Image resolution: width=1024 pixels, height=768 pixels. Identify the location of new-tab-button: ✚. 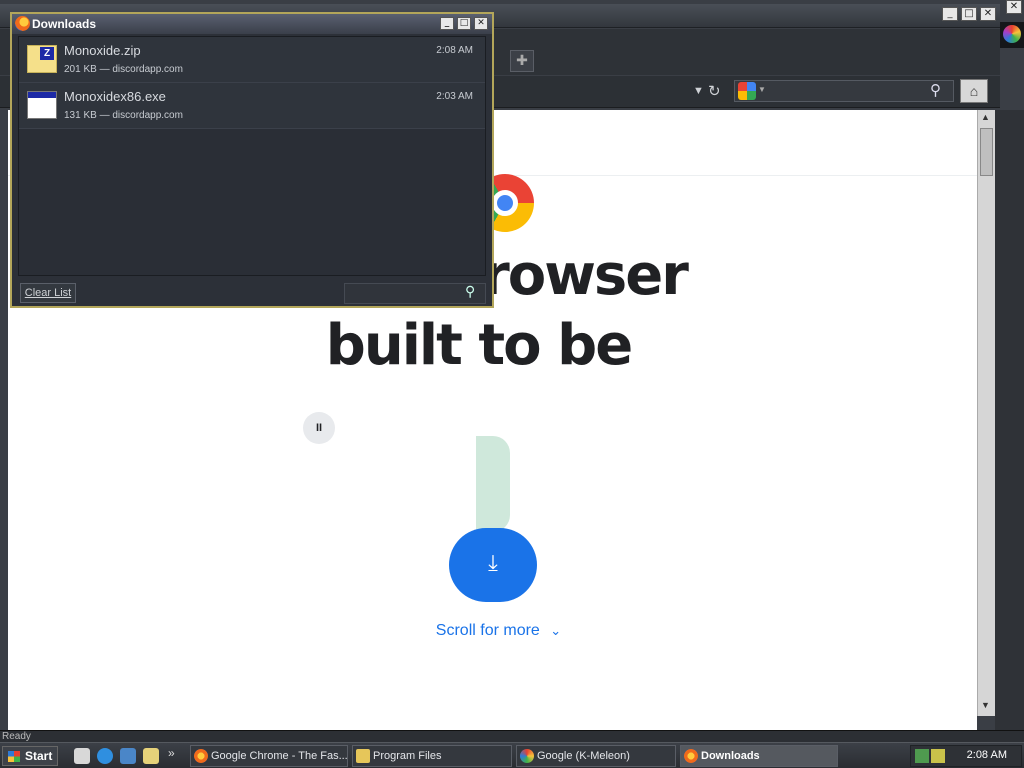
(522, 61).